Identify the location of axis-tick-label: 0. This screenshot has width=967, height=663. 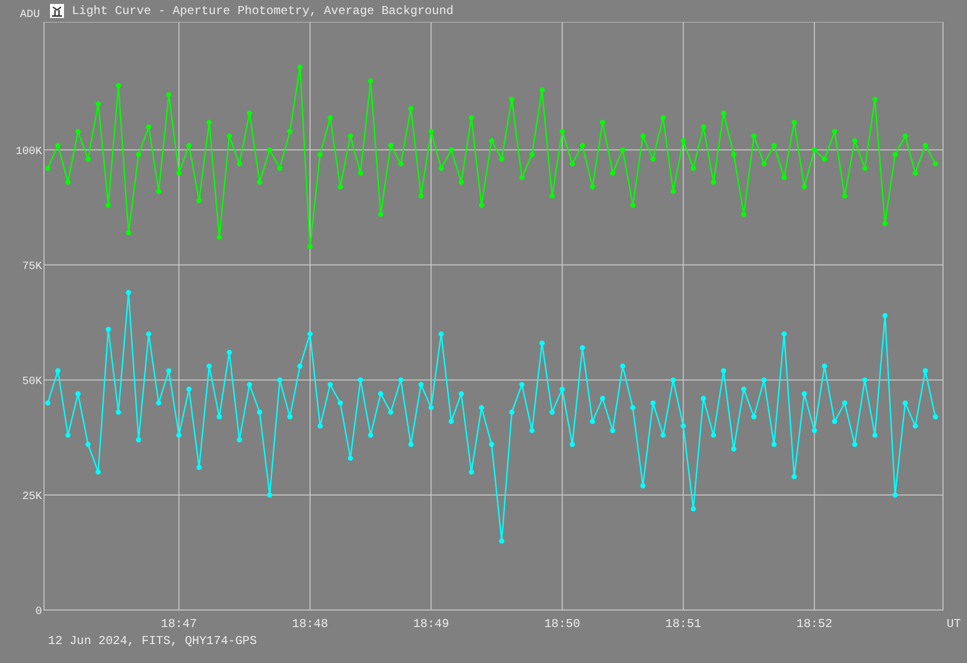
(38, 612).